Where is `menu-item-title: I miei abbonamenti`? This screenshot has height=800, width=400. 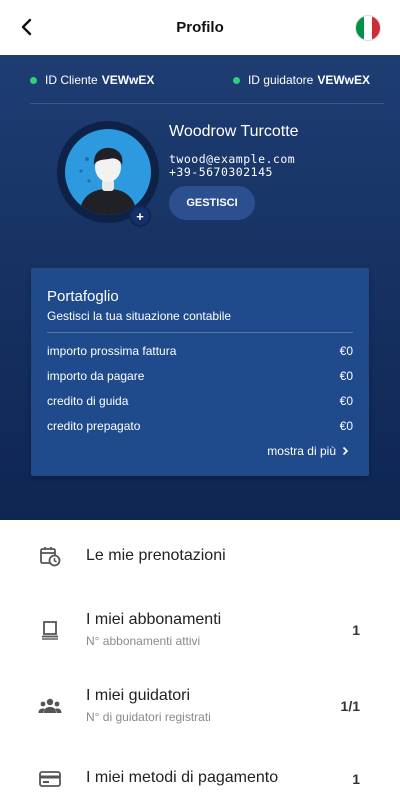
menu-item-title: I miei abbonamenti is located at coordinates (154, 619).